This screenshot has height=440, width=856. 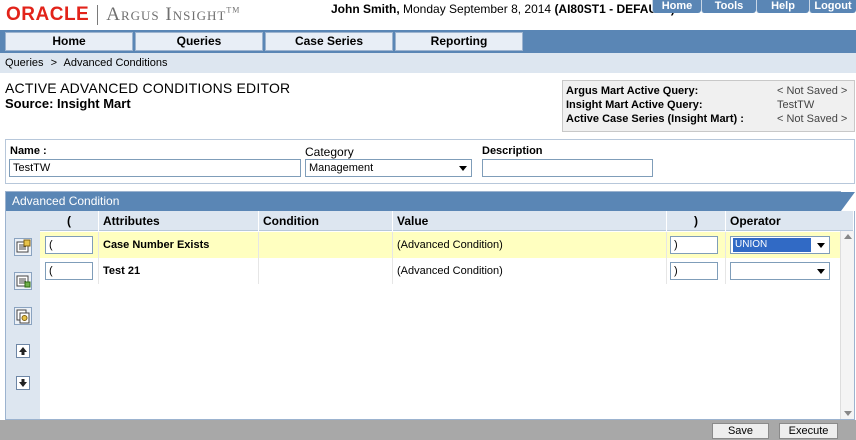 What do you see at coordinates (115, 63) in the screenshot?
I see `breadcrumb-current: Advanced Conditions` at bounding box center [115, 63].